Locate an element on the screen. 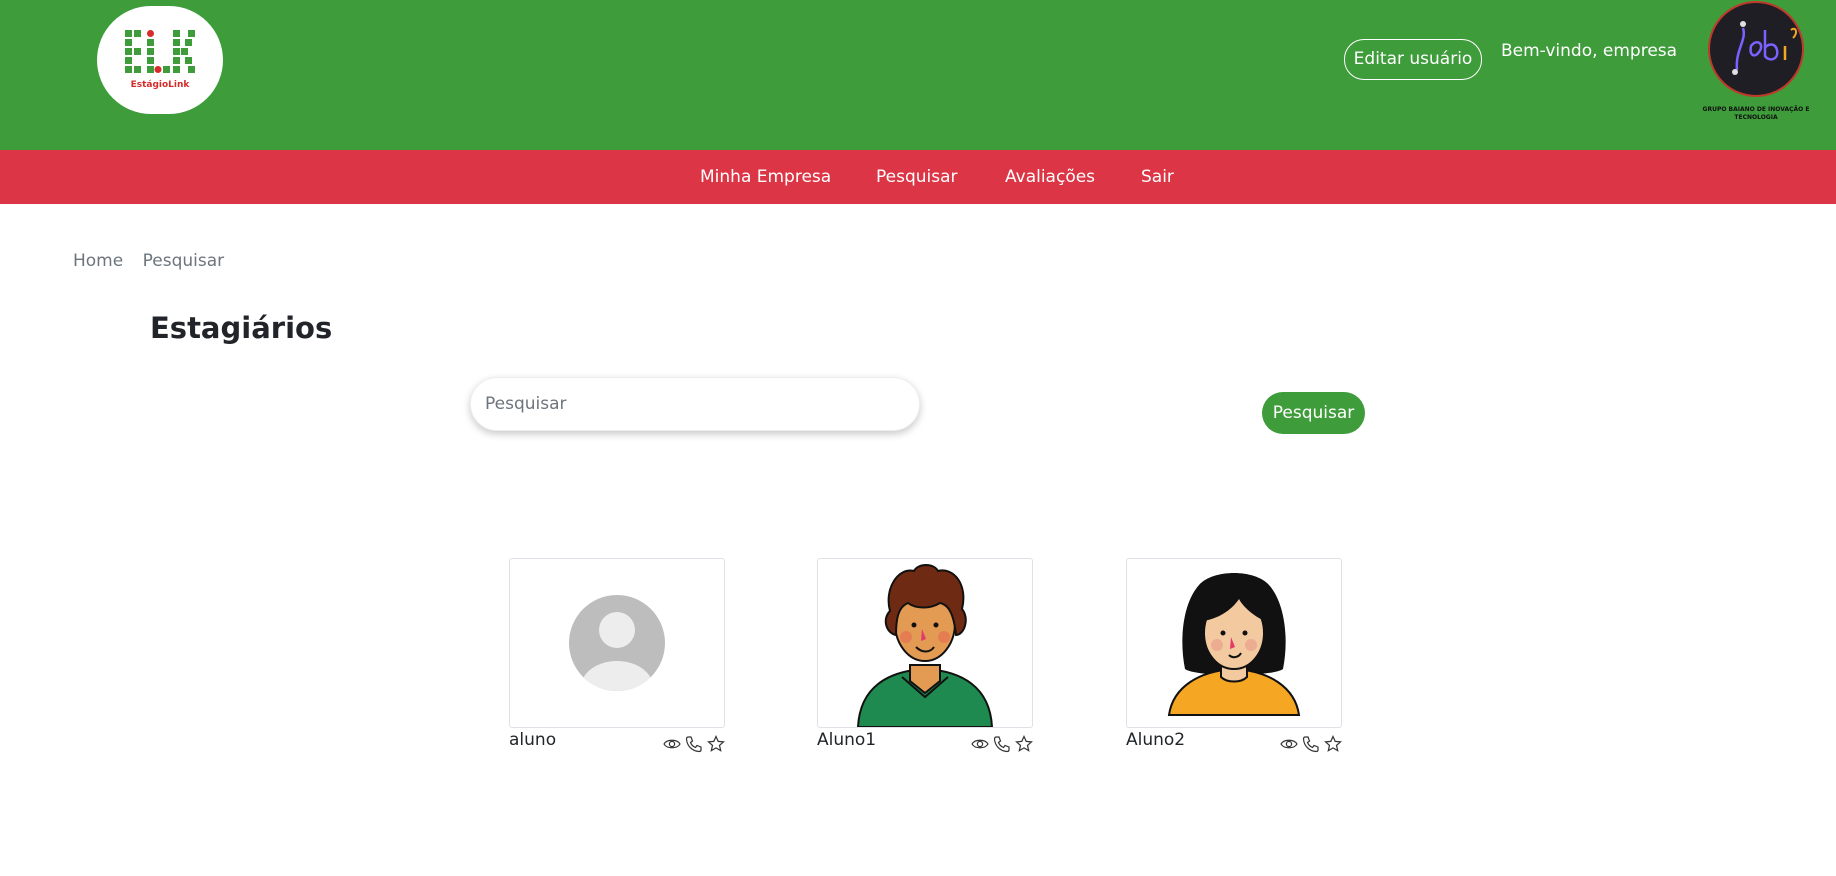 This screenshot has height=876, width=1836. search-button: Pesquisar is located at coordinates (1313, 413).